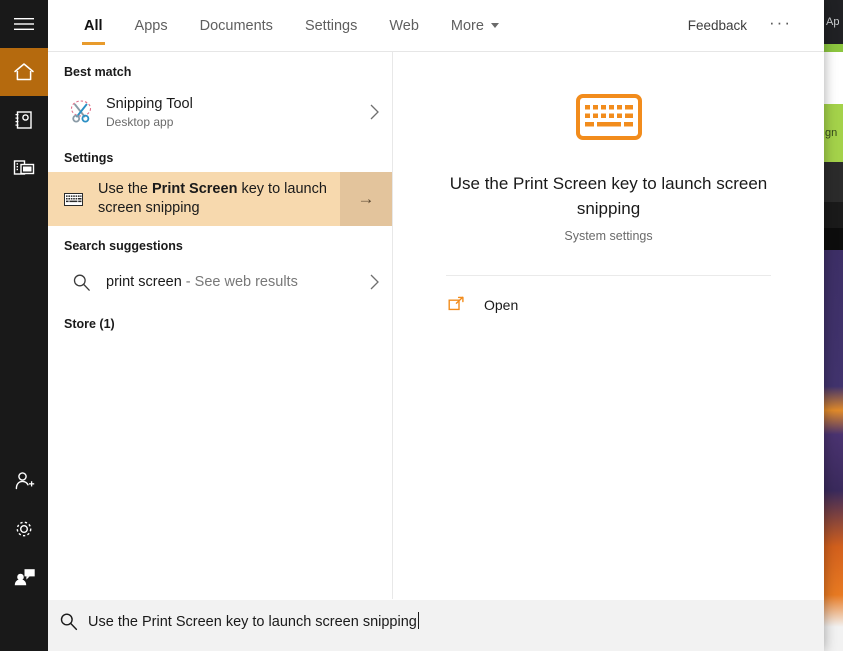 Image resolution: width=843 pixels, height=651 pixels. What do you see at coordinates (89, 158) in the screenshot?
I see `section-header-settings: Settings` at bounding box center [89, 158].